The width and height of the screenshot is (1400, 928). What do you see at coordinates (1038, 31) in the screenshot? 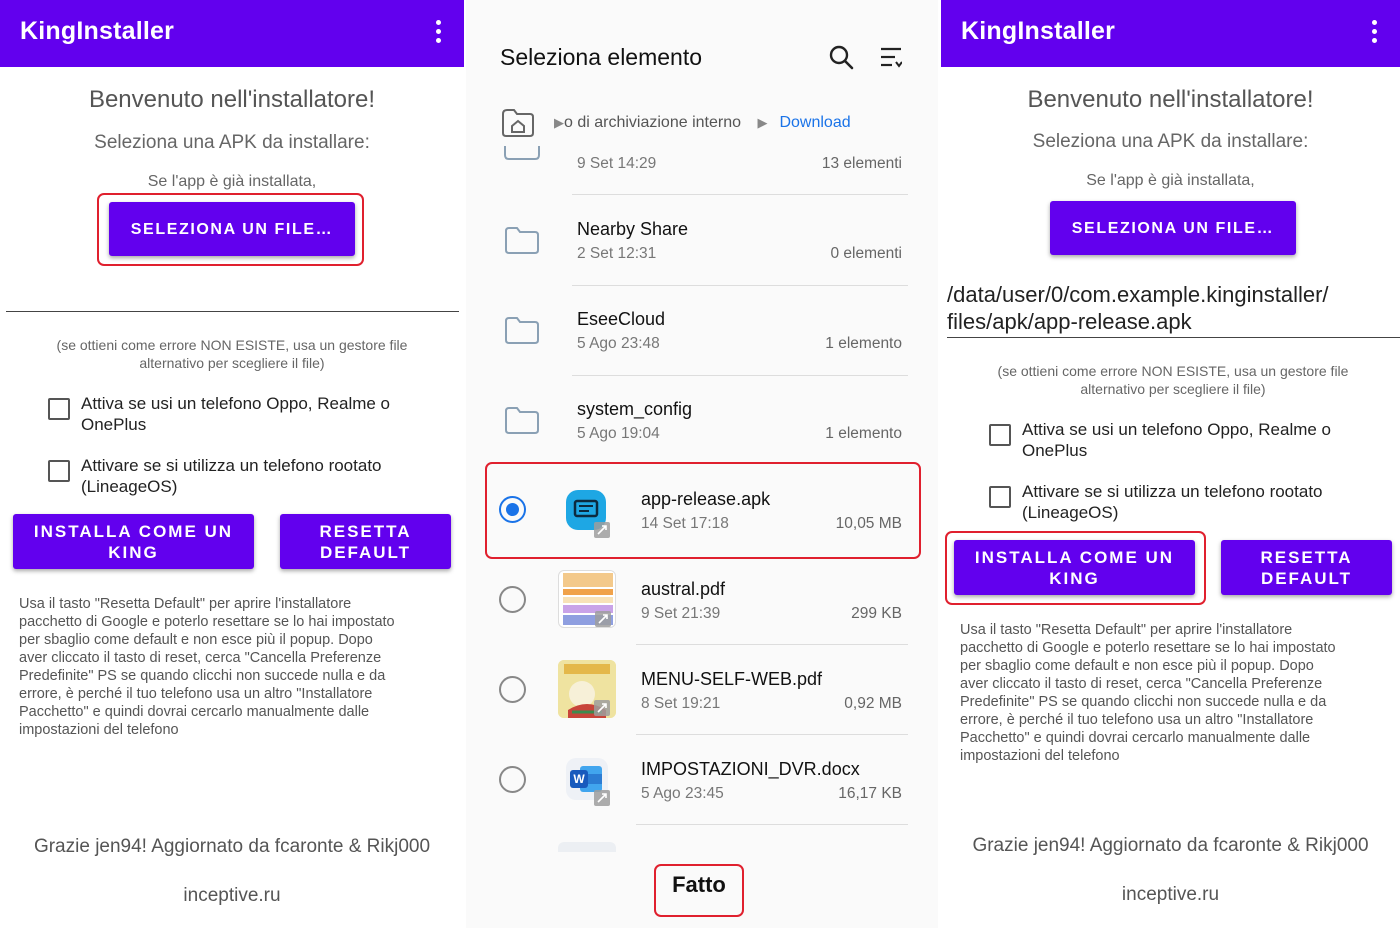
I see `app-title: KingInstaller` at bounding box center [1038, 31].